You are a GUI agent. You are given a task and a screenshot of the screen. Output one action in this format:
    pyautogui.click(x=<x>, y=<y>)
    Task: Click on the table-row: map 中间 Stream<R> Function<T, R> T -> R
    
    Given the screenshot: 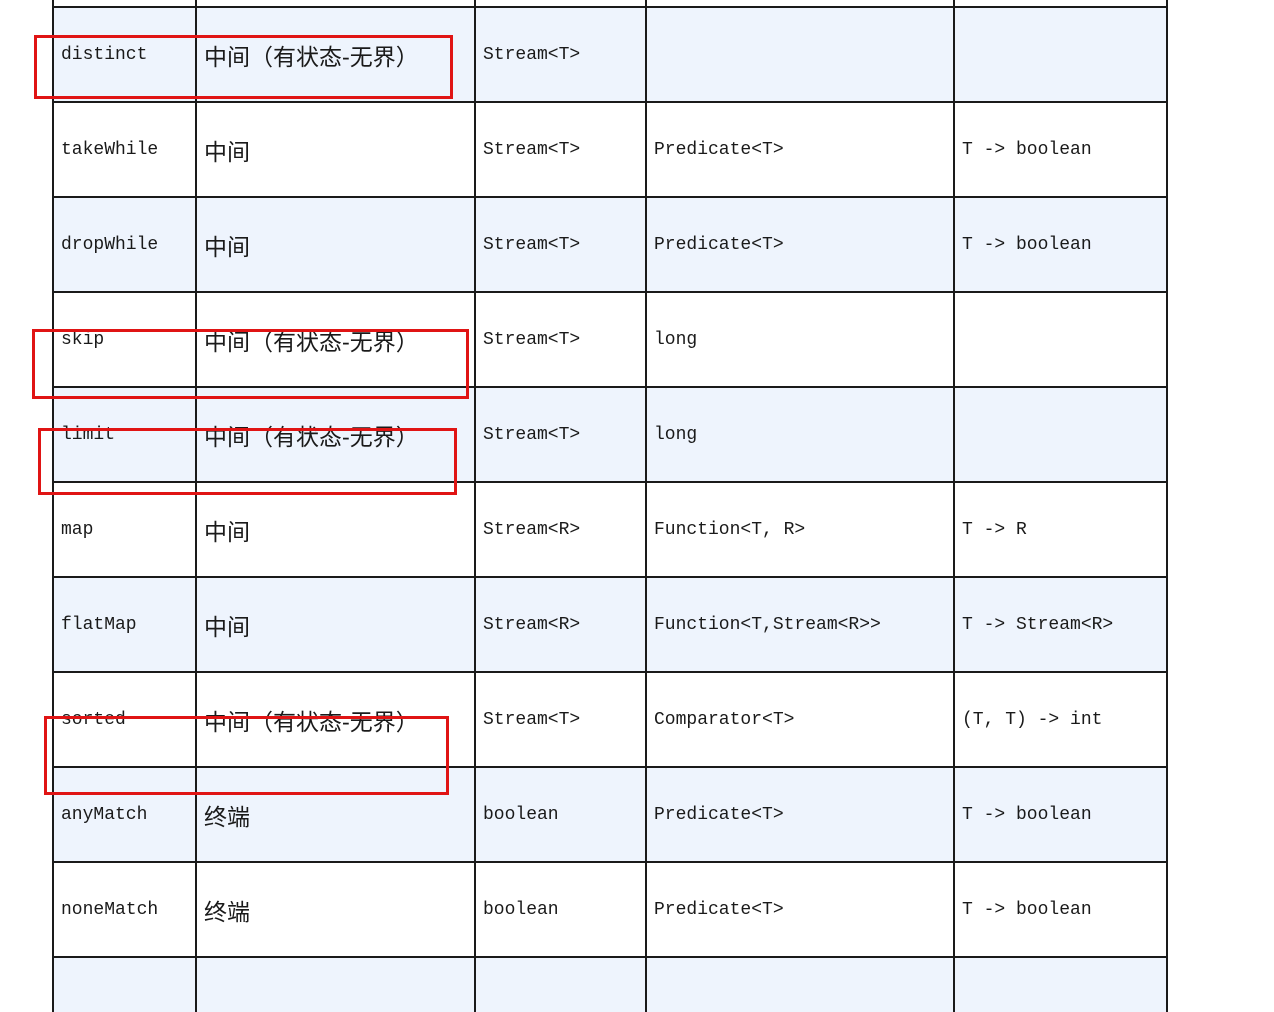 What is the action you would take?
    pyautogui.click(x=610, y=529)
    